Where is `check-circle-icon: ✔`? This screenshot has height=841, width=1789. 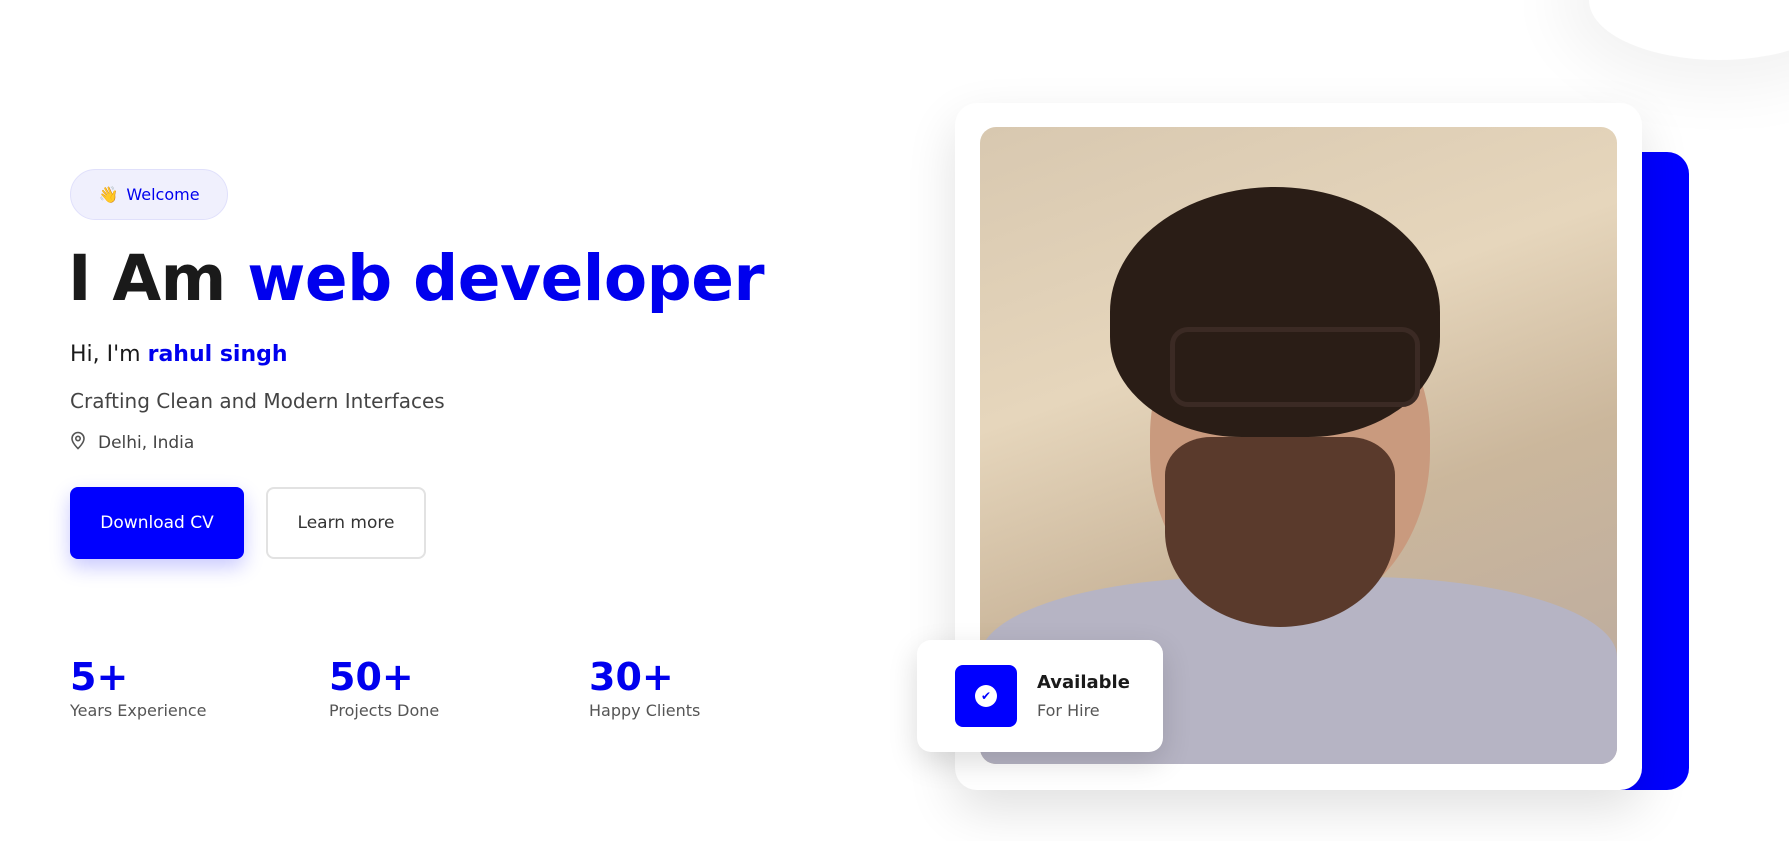
check-circle-icon: ✔ is located at coordinates (986, 696).